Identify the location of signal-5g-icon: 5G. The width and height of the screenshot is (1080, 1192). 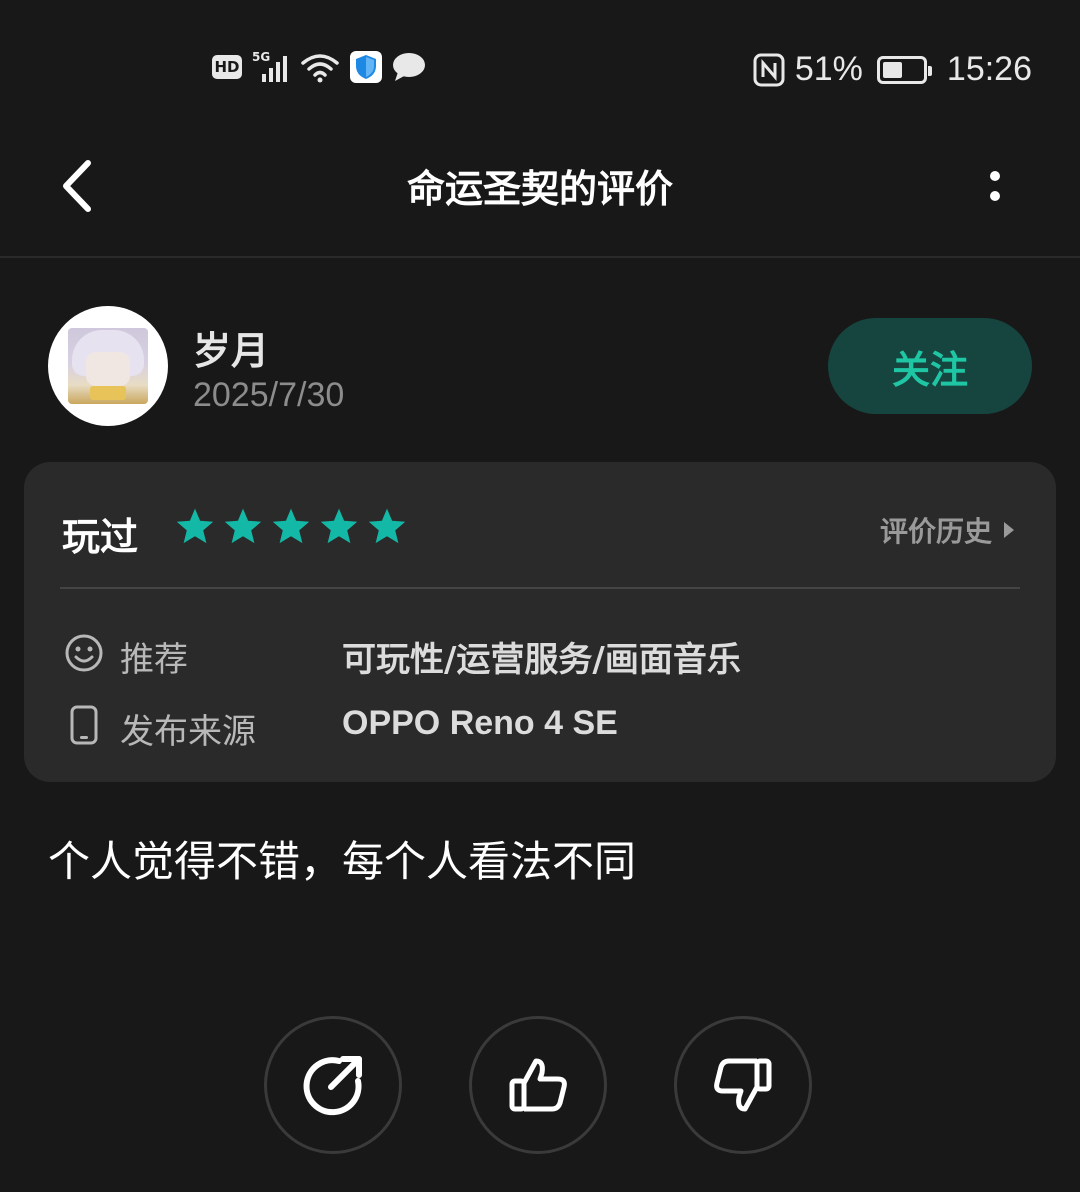
(271, 67).